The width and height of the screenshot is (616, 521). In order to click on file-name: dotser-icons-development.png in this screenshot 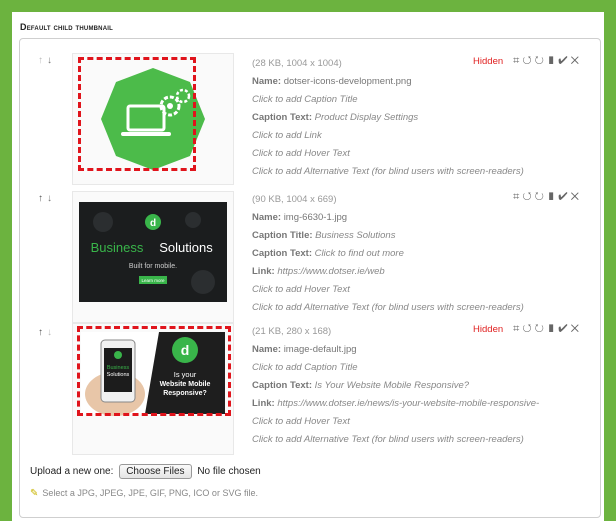, I will do `click(347, 81)`.